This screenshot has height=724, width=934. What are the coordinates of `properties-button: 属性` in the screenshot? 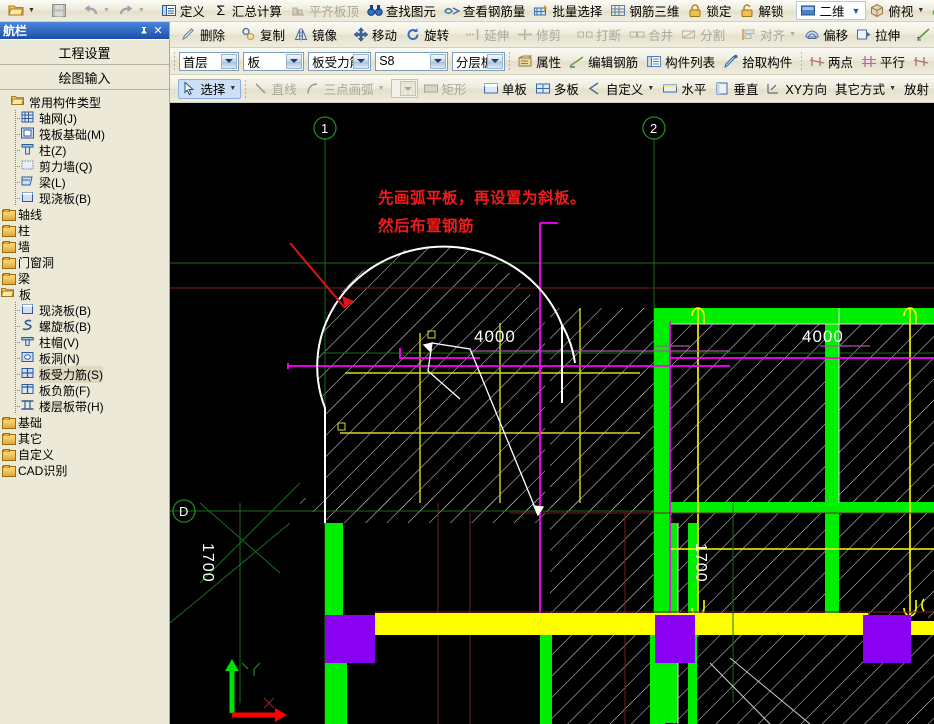 It's located at (540, 61).